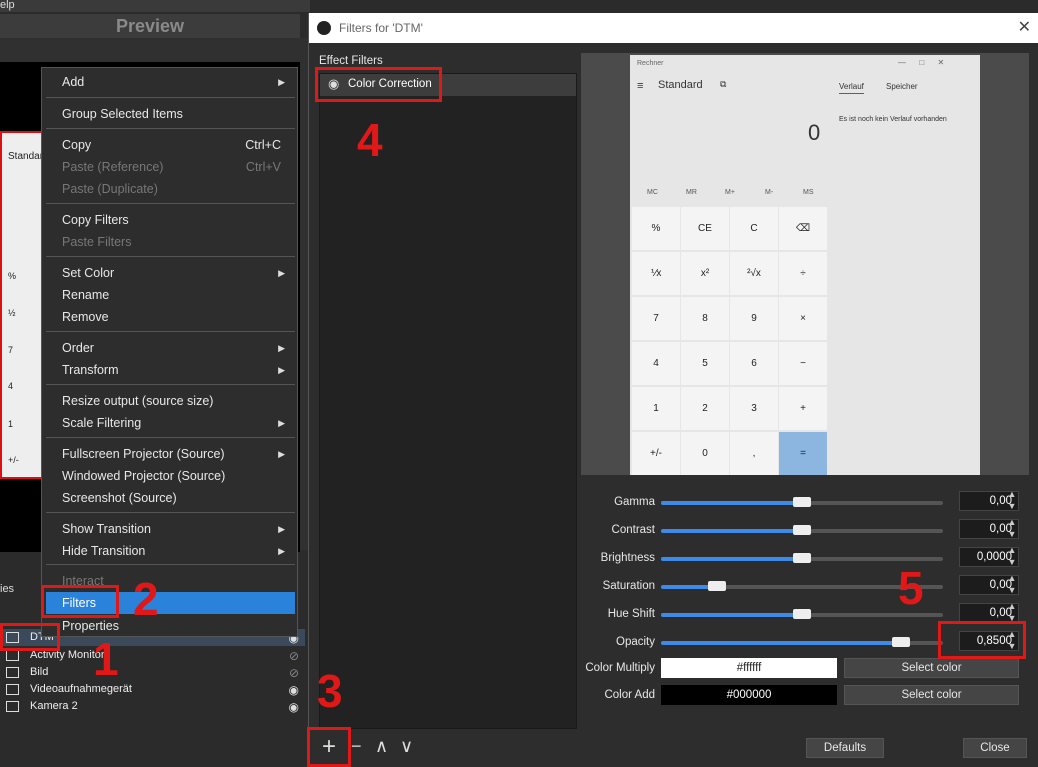 The width and height of the screenshot is (1038, 767). I want to click on calc-key: 1, so click(656, 408).